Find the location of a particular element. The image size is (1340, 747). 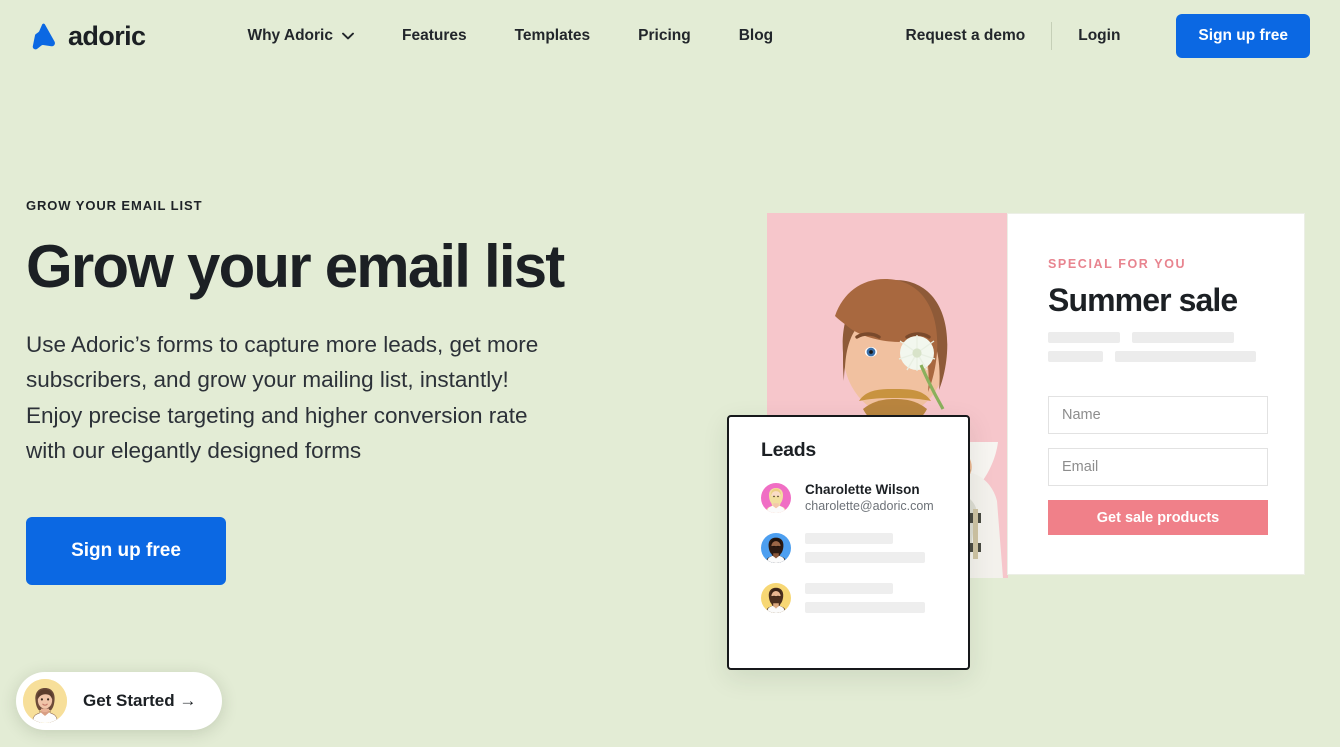

request-demo-label: Request a demo is located at coordinates (965, 35).